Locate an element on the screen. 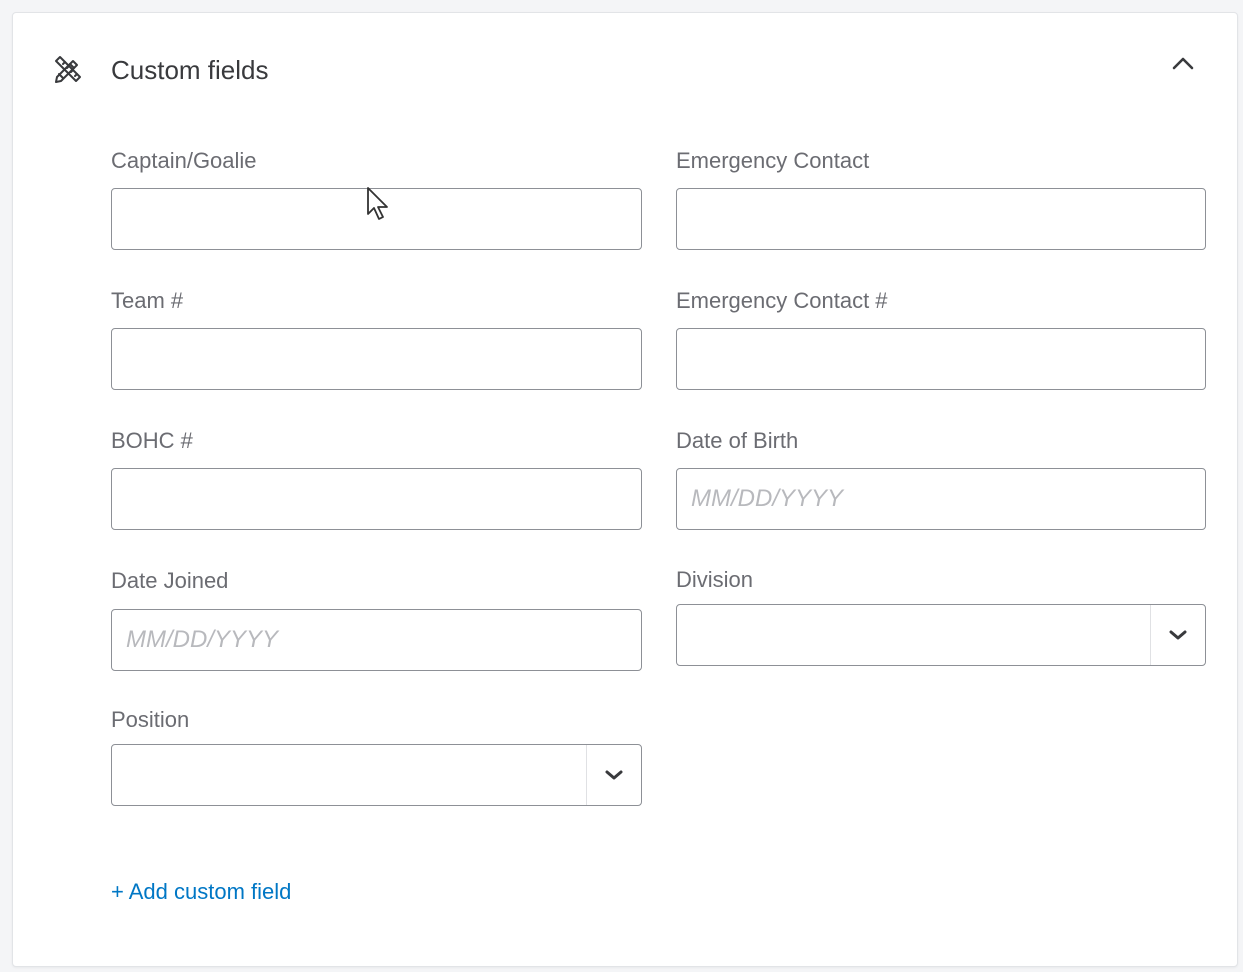 The image size is (1243, 972). collapse-button is located at coordinates (1183, 65).